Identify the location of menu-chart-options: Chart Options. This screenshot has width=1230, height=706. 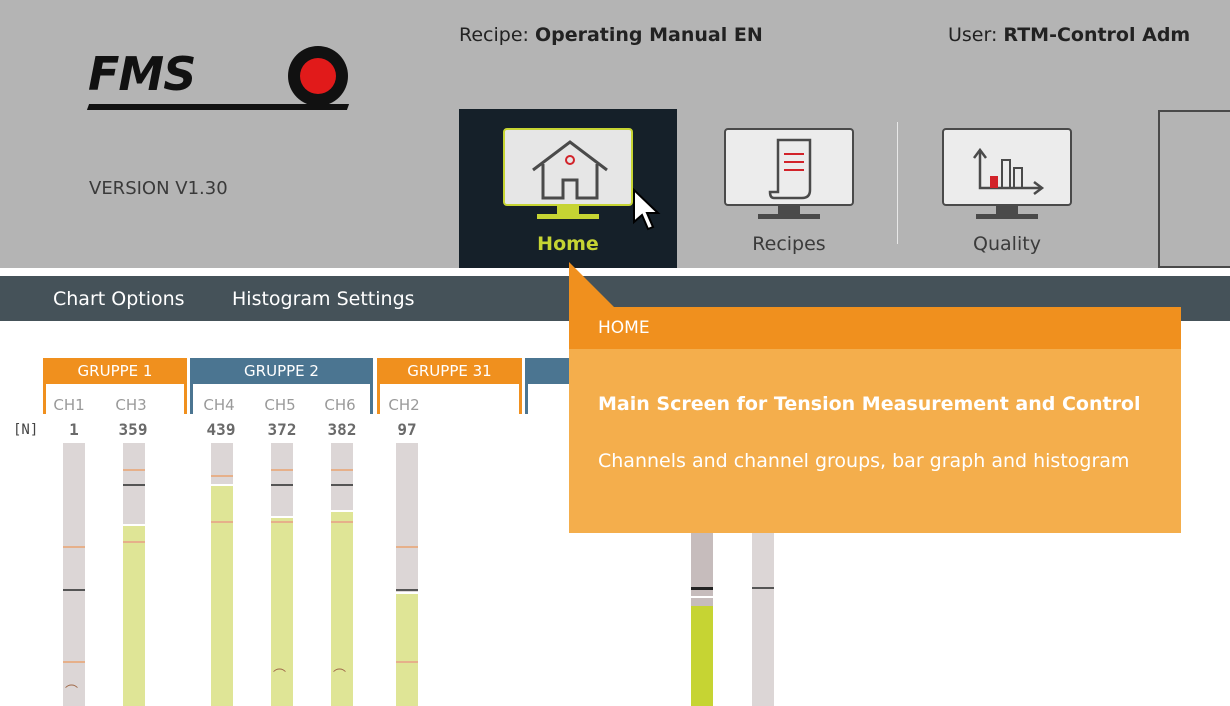
(119, 299).